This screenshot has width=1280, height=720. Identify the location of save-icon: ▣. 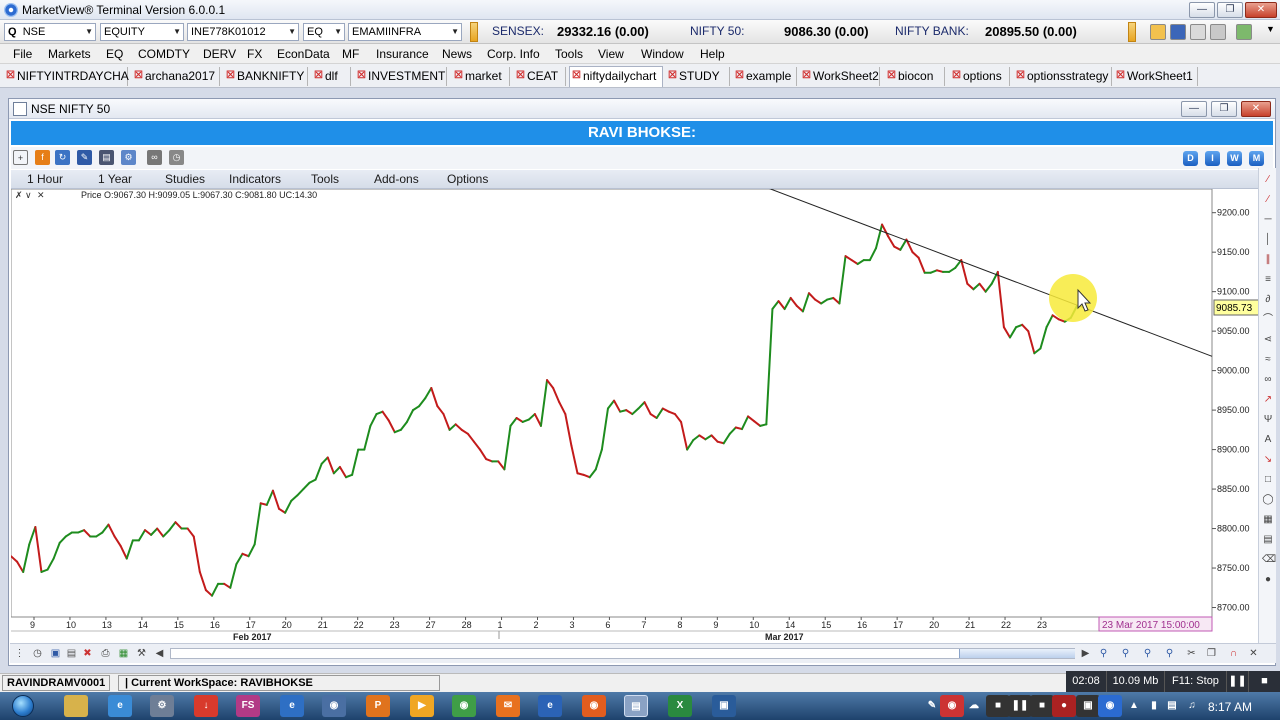
(55, 653).